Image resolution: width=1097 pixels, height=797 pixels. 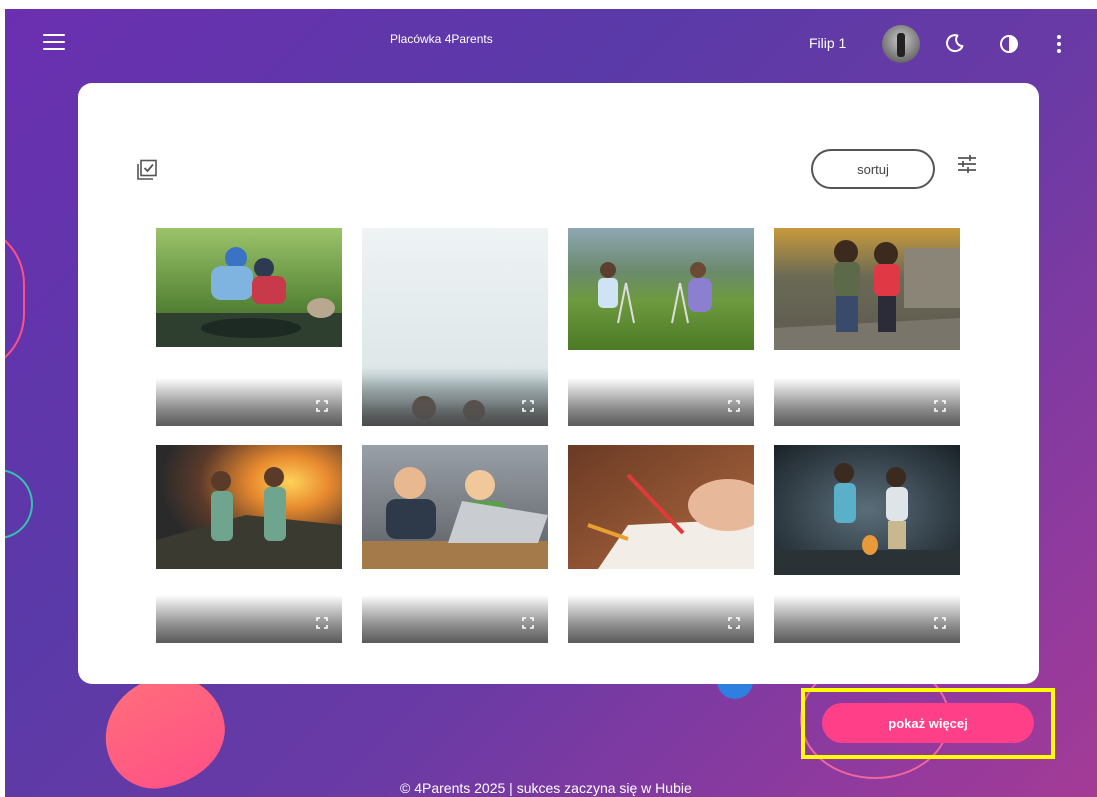 What do you see at coordinates (827, 43) in the screenshot?
I see `user-name: Filip 1` at bounding box center [827, 43].